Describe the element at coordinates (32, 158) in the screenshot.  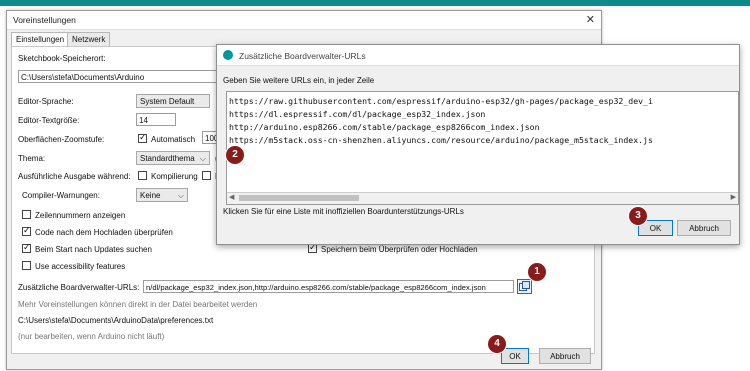
I see `theme-label: Thema:` at that location.